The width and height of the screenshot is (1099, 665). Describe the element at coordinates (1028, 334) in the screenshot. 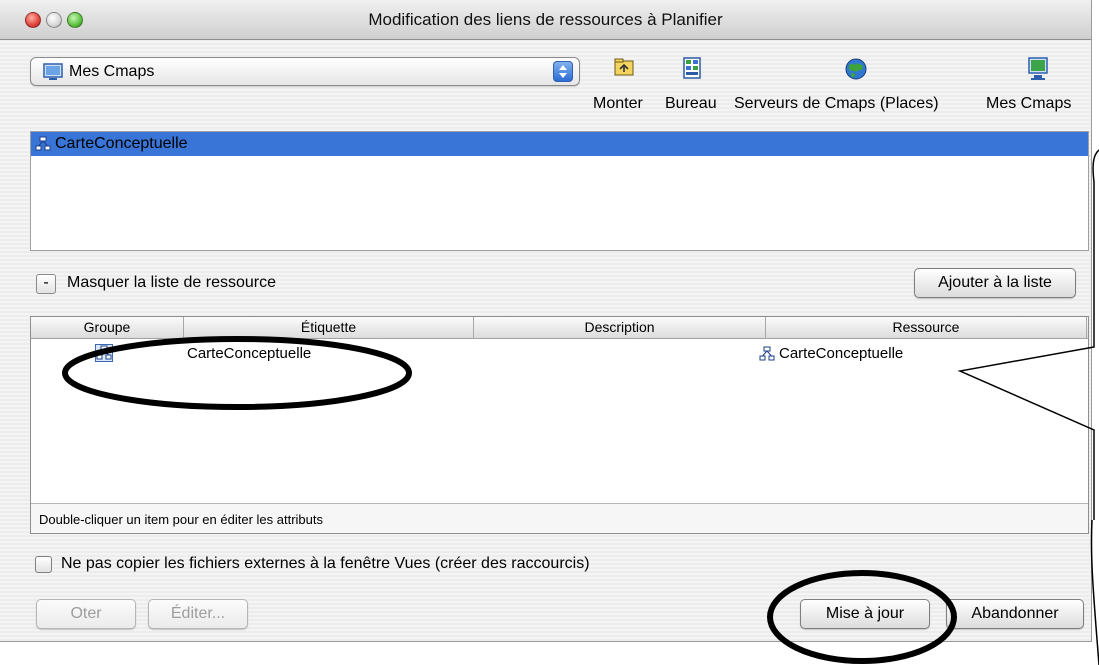

I see `callout-pointer-shape` at that location.